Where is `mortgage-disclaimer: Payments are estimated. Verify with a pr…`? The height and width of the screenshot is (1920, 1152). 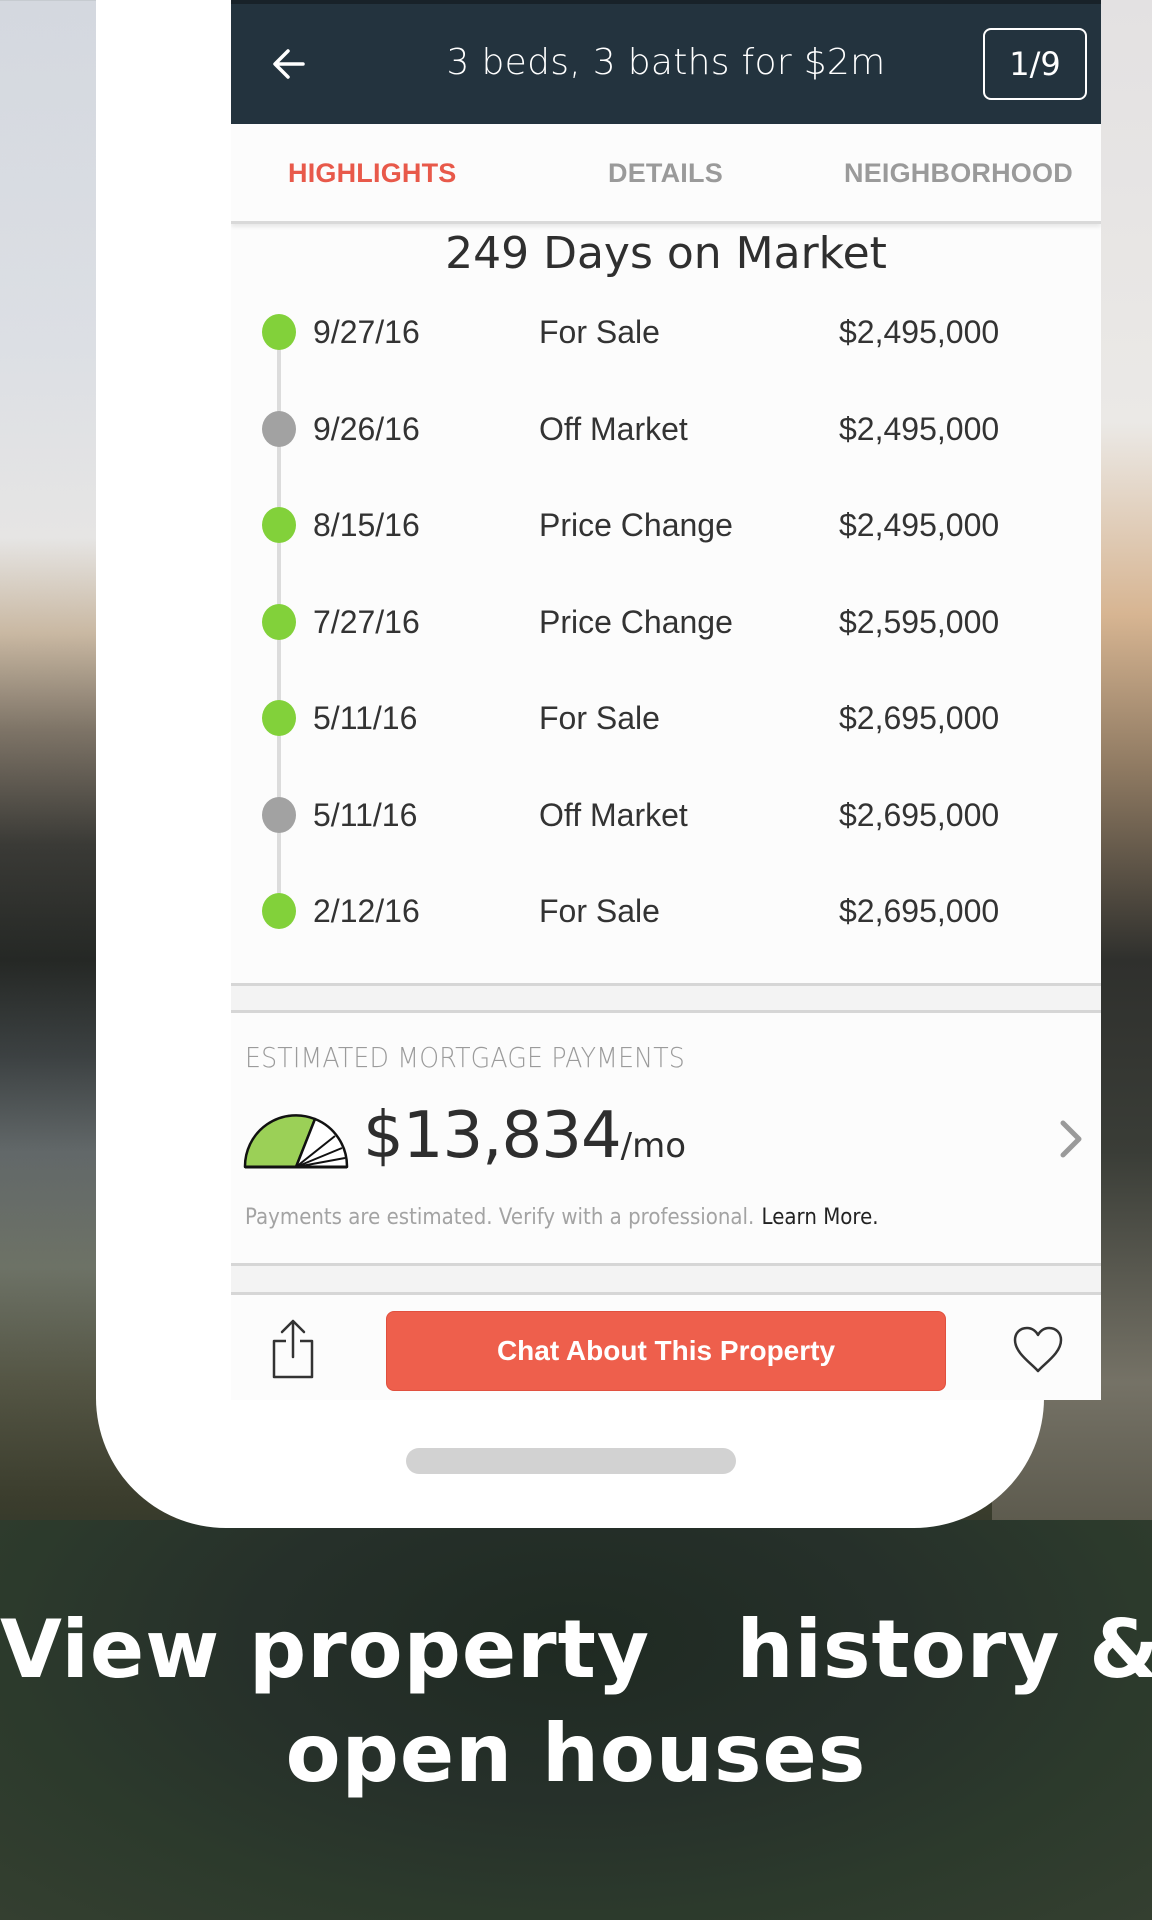
mortgage-disclaimer: Payments are estimated. Verify with a pr… is located at coordinates (562, 1217).